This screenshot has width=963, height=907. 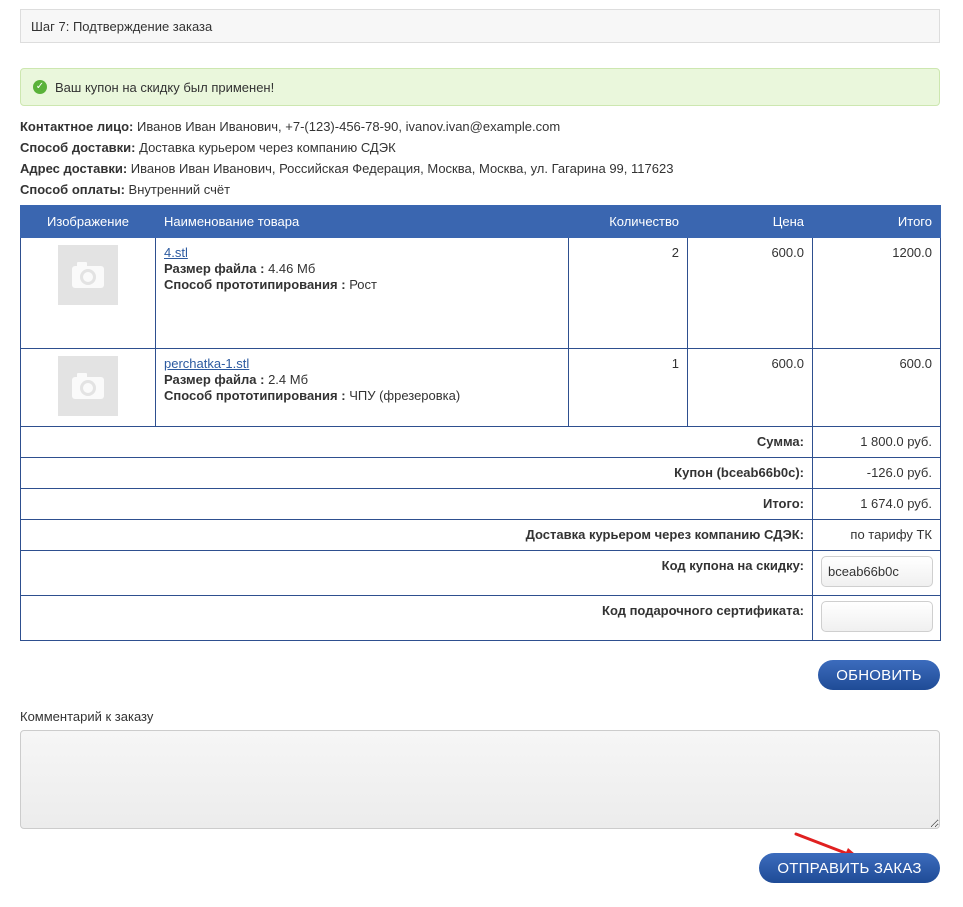 I want to click on qty-cell: 2, so click(x=628, y=293).